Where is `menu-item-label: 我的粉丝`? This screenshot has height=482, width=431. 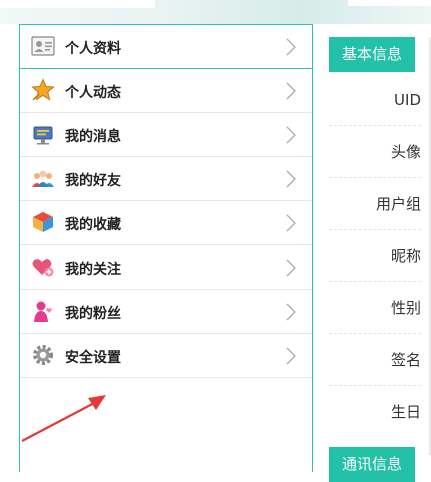
menu-item-label: 我的粉丝 is located at coordinates (93, 314).